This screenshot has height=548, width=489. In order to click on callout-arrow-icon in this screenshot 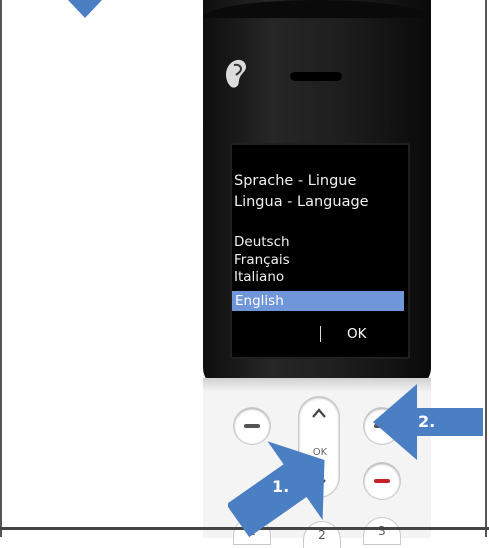, I will do `click(85, 9)`.